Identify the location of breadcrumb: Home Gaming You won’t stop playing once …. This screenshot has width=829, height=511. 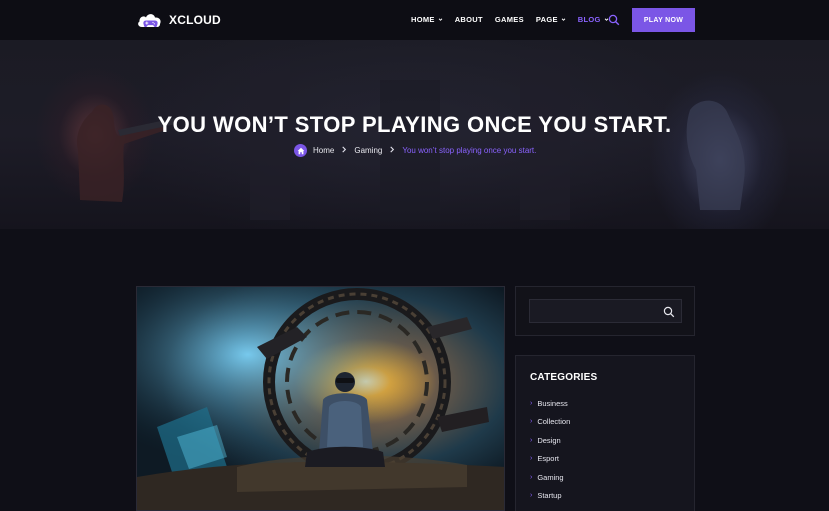
(415, 150).